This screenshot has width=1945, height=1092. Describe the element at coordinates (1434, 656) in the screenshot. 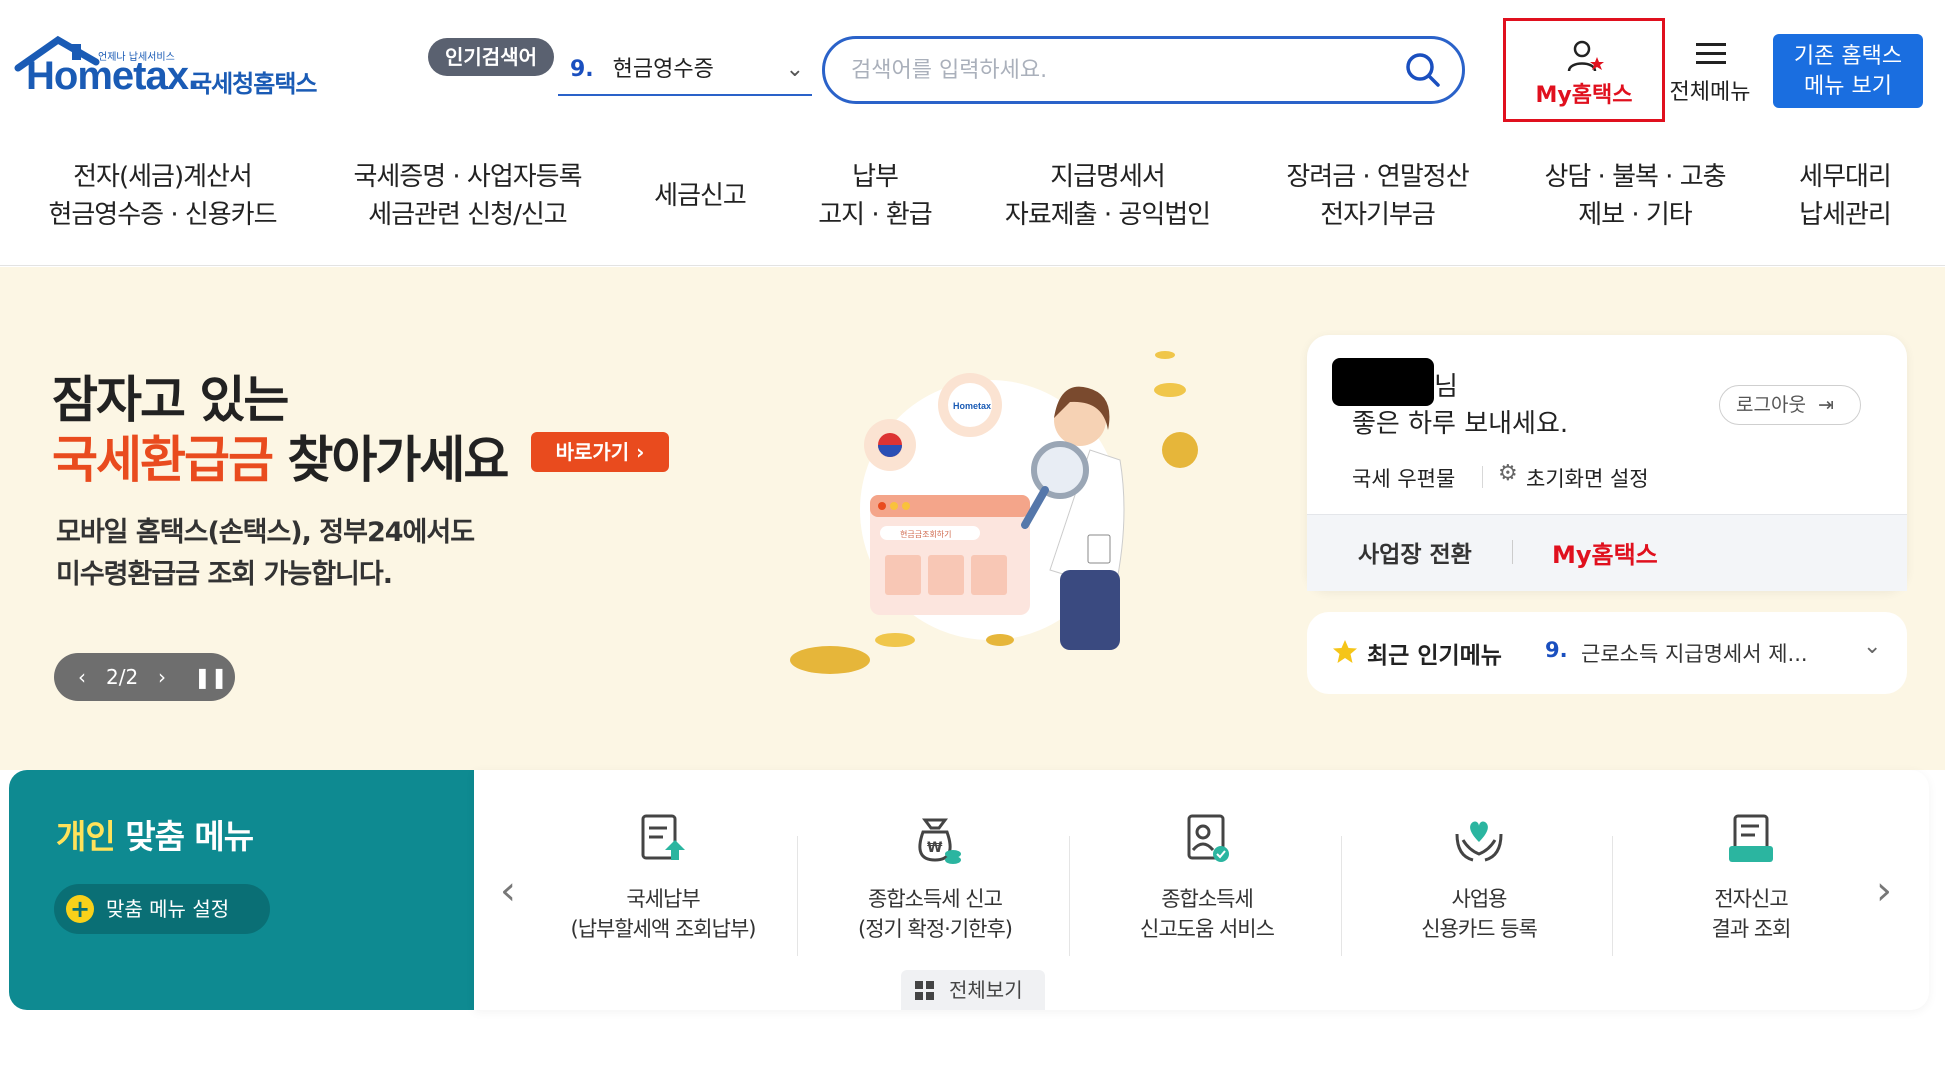

I see `recent-title: 최근 인기메뉴` at that location.